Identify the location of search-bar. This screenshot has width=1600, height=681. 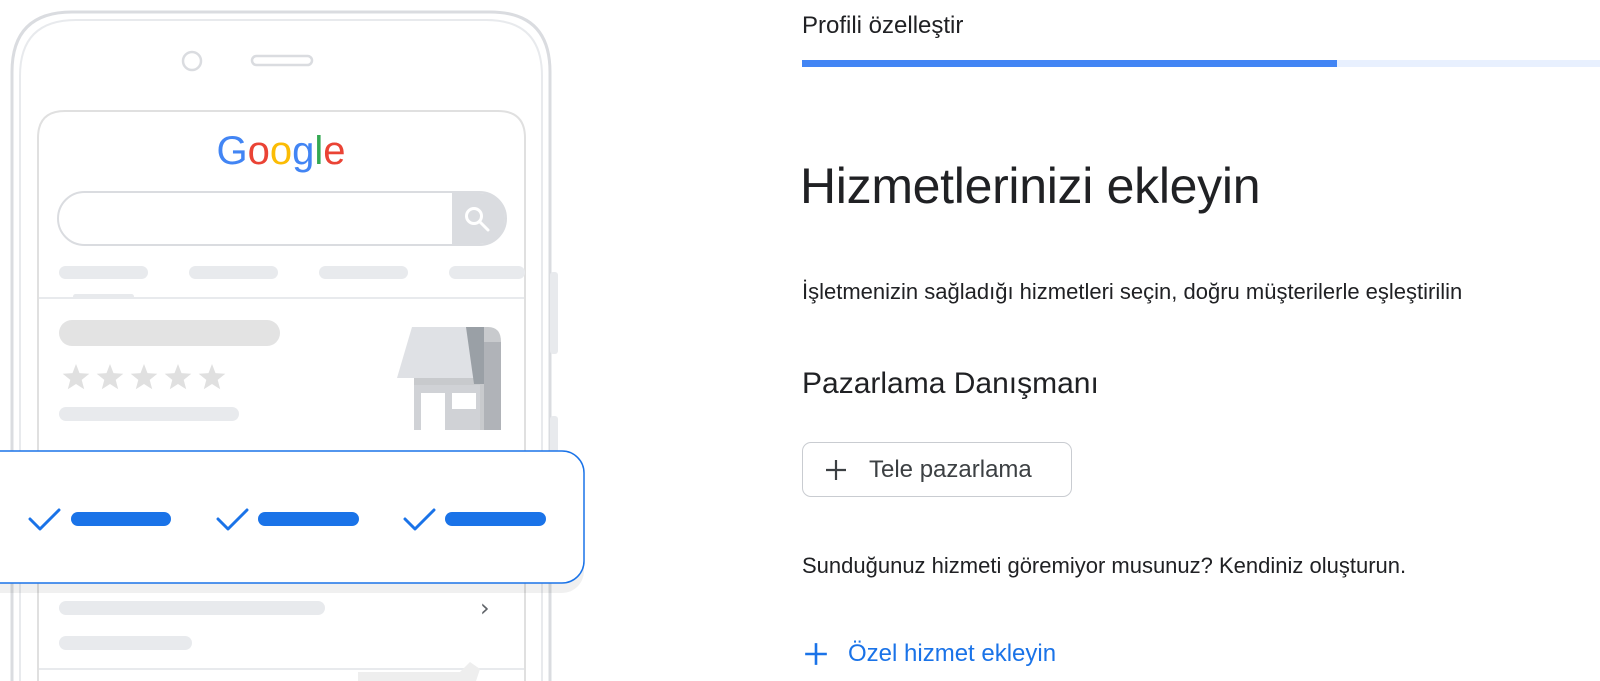
(282, 218).